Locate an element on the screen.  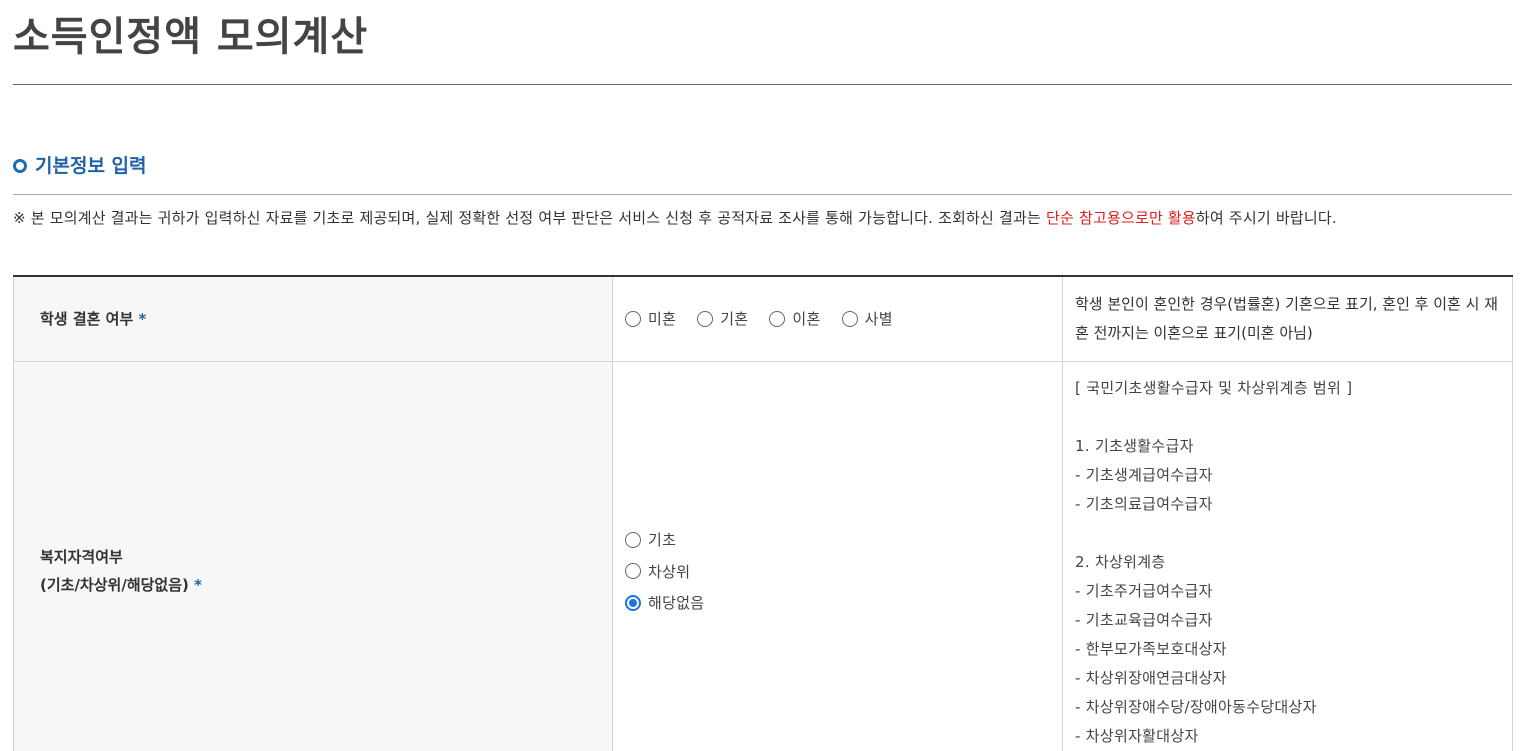
info-item: - 기초생계급여수급자 is located at coordinates (1144, 474).